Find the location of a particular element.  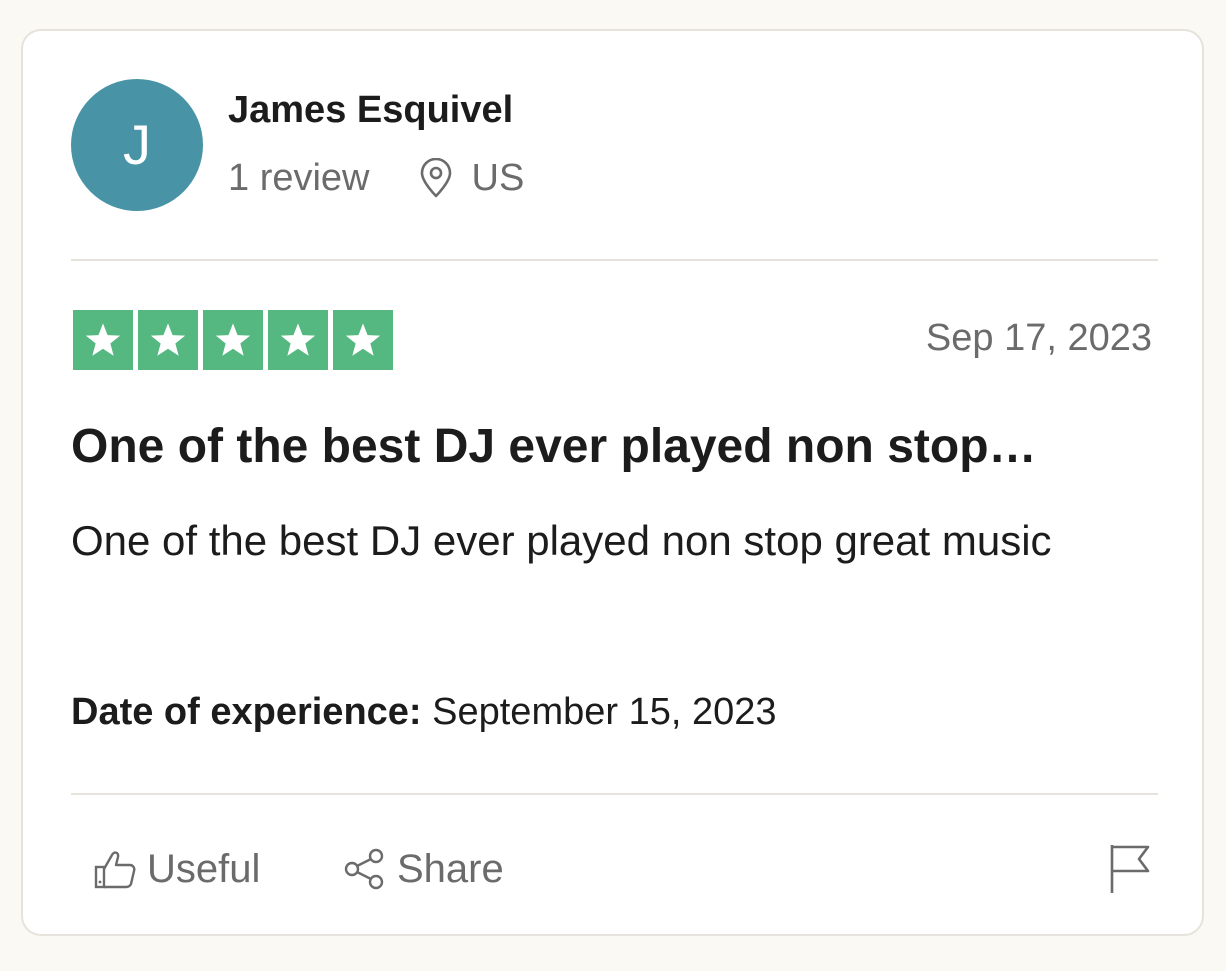

reviewer-country: US is located at coordinates (498, 177).